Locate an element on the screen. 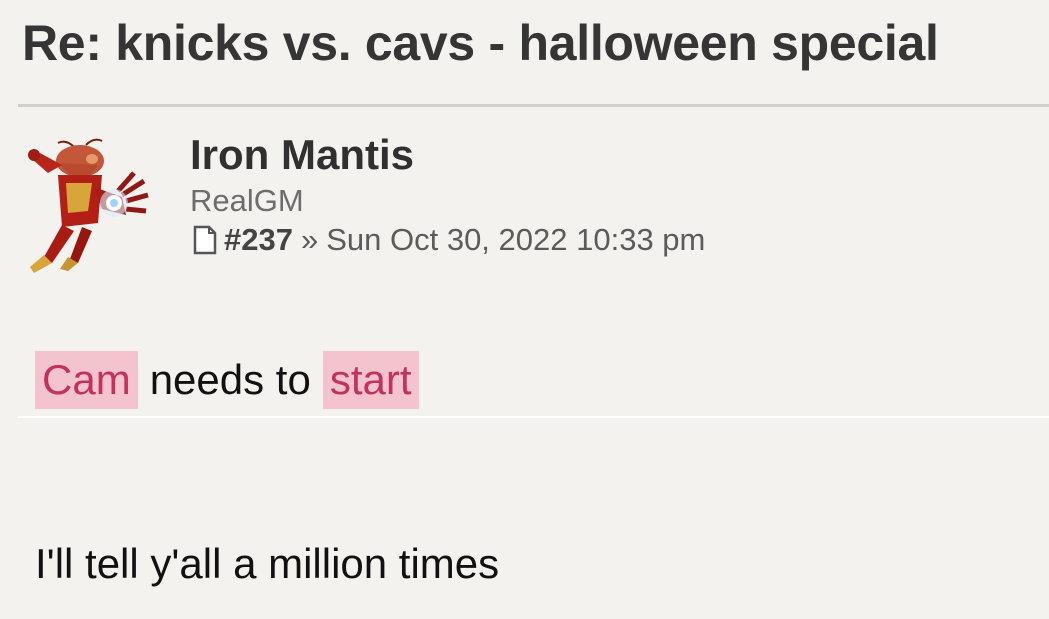 This screenshot has height=619, width=1049. post-text: needs to is located at coordinates (230, 379).